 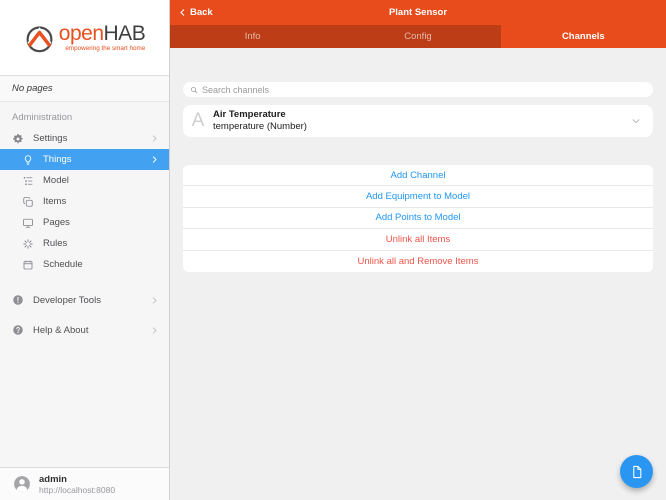 What do you see at coordinates (418, 261) in the screenshot?
I see `unlink-all-and-remove-items-button: Unlink all and Remove Items` at bounding box center [418, 261].